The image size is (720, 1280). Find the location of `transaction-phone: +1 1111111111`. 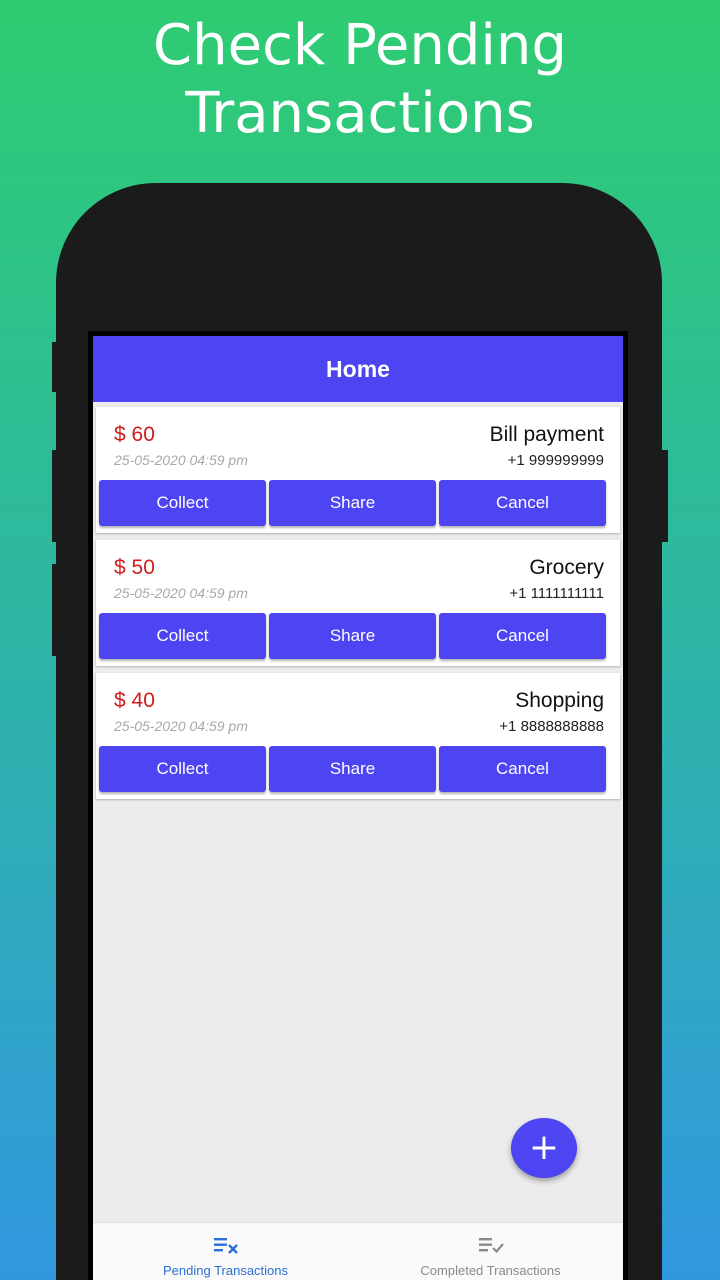

transaction-phone: +1 1111111111 is located at coordinates (556, 593).